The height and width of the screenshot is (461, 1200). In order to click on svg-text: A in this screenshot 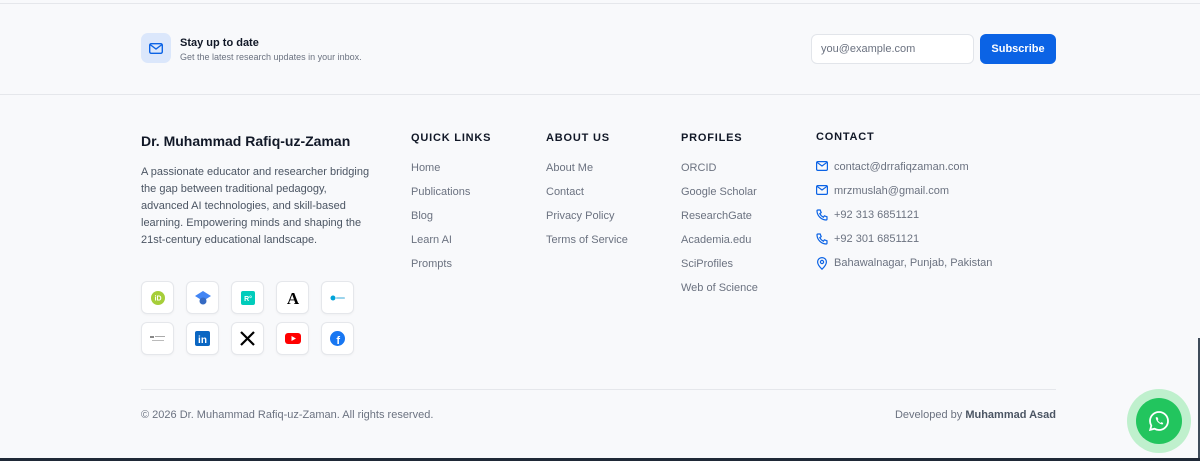, I will do `click(292, 298)`.